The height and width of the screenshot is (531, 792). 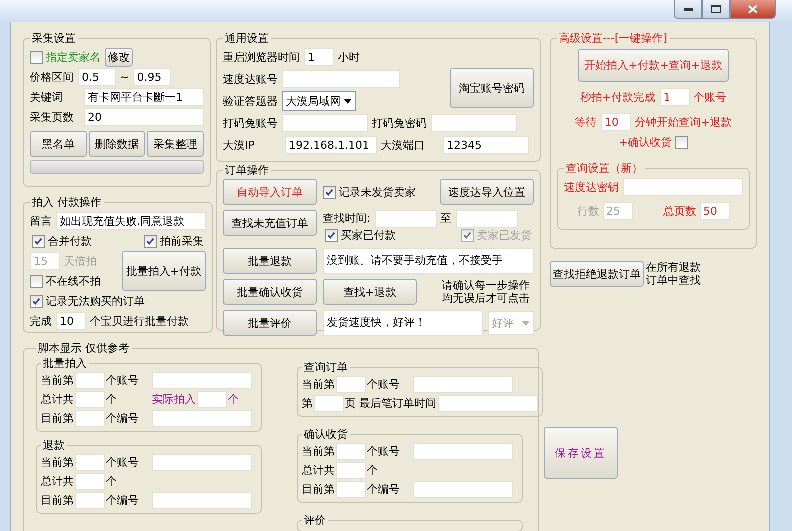 I want to click on checkbox-label: 记录未发货卖家, so click(x=377, y=192).